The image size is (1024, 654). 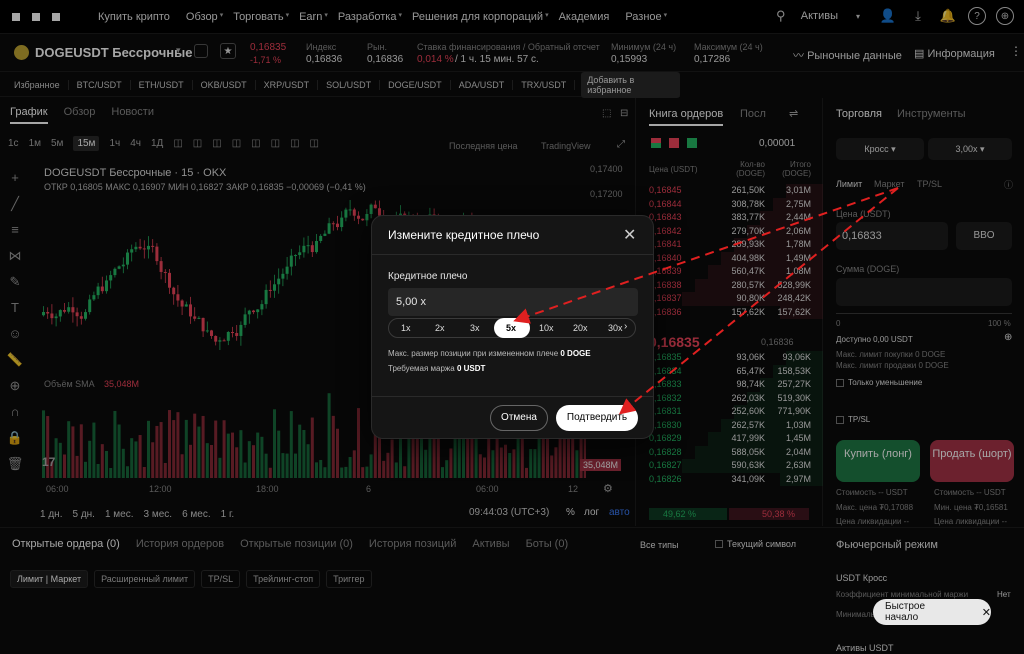 I want to click on confirm-label: Подтвердить, so click(x=597, y=417).